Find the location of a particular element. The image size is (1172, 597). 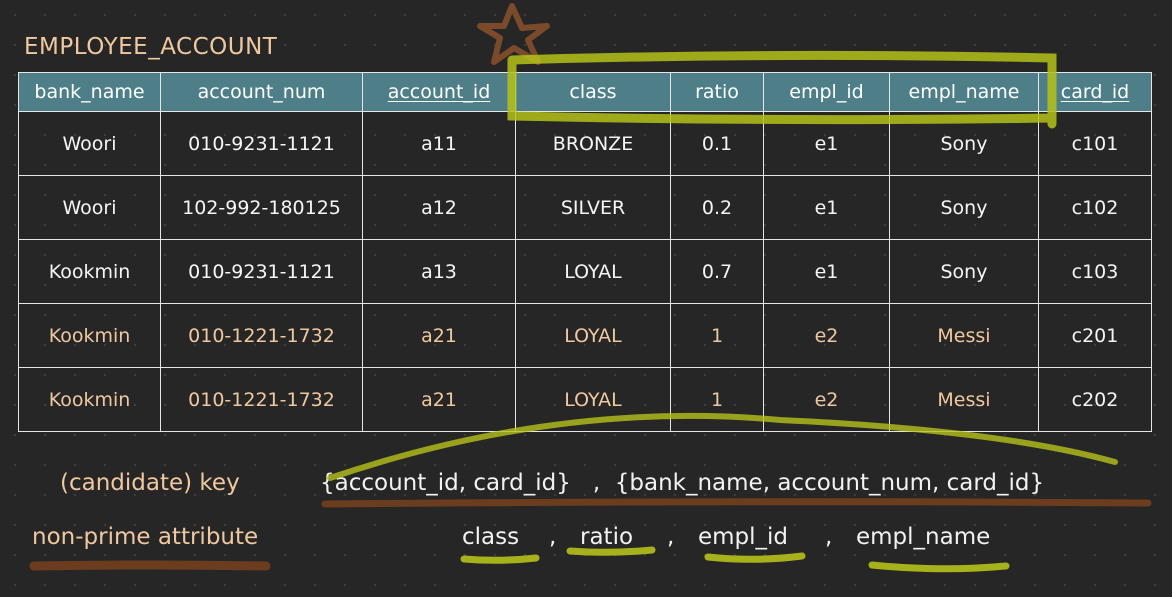

table-cell-ratio: 0.2 is located at coordinates (717, 207).